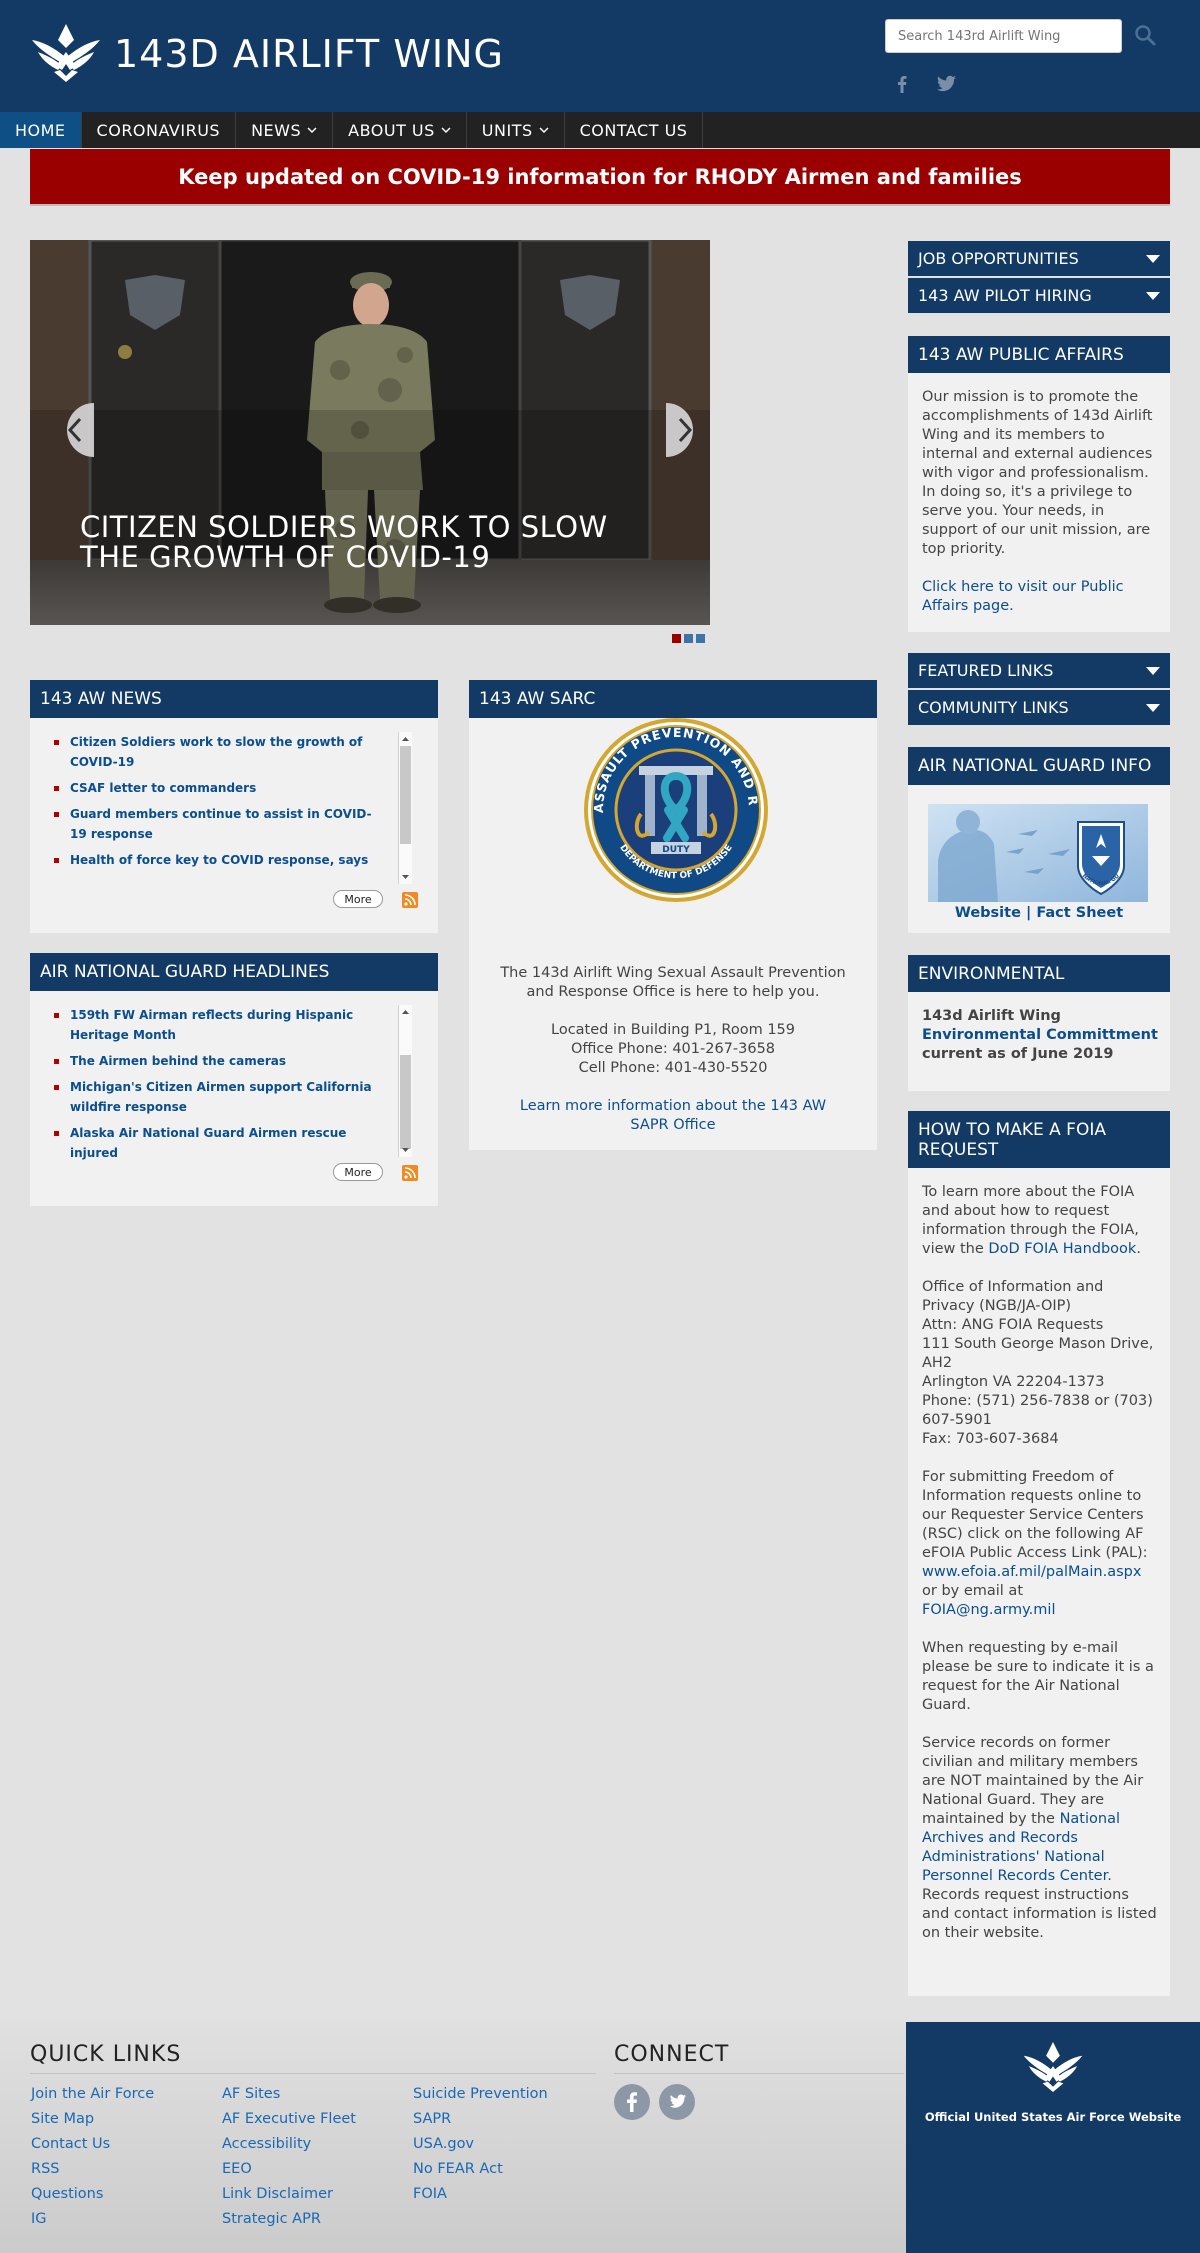 The image size is (1200, 2253). I want to click on news-scrollbar, so click(405, 808).